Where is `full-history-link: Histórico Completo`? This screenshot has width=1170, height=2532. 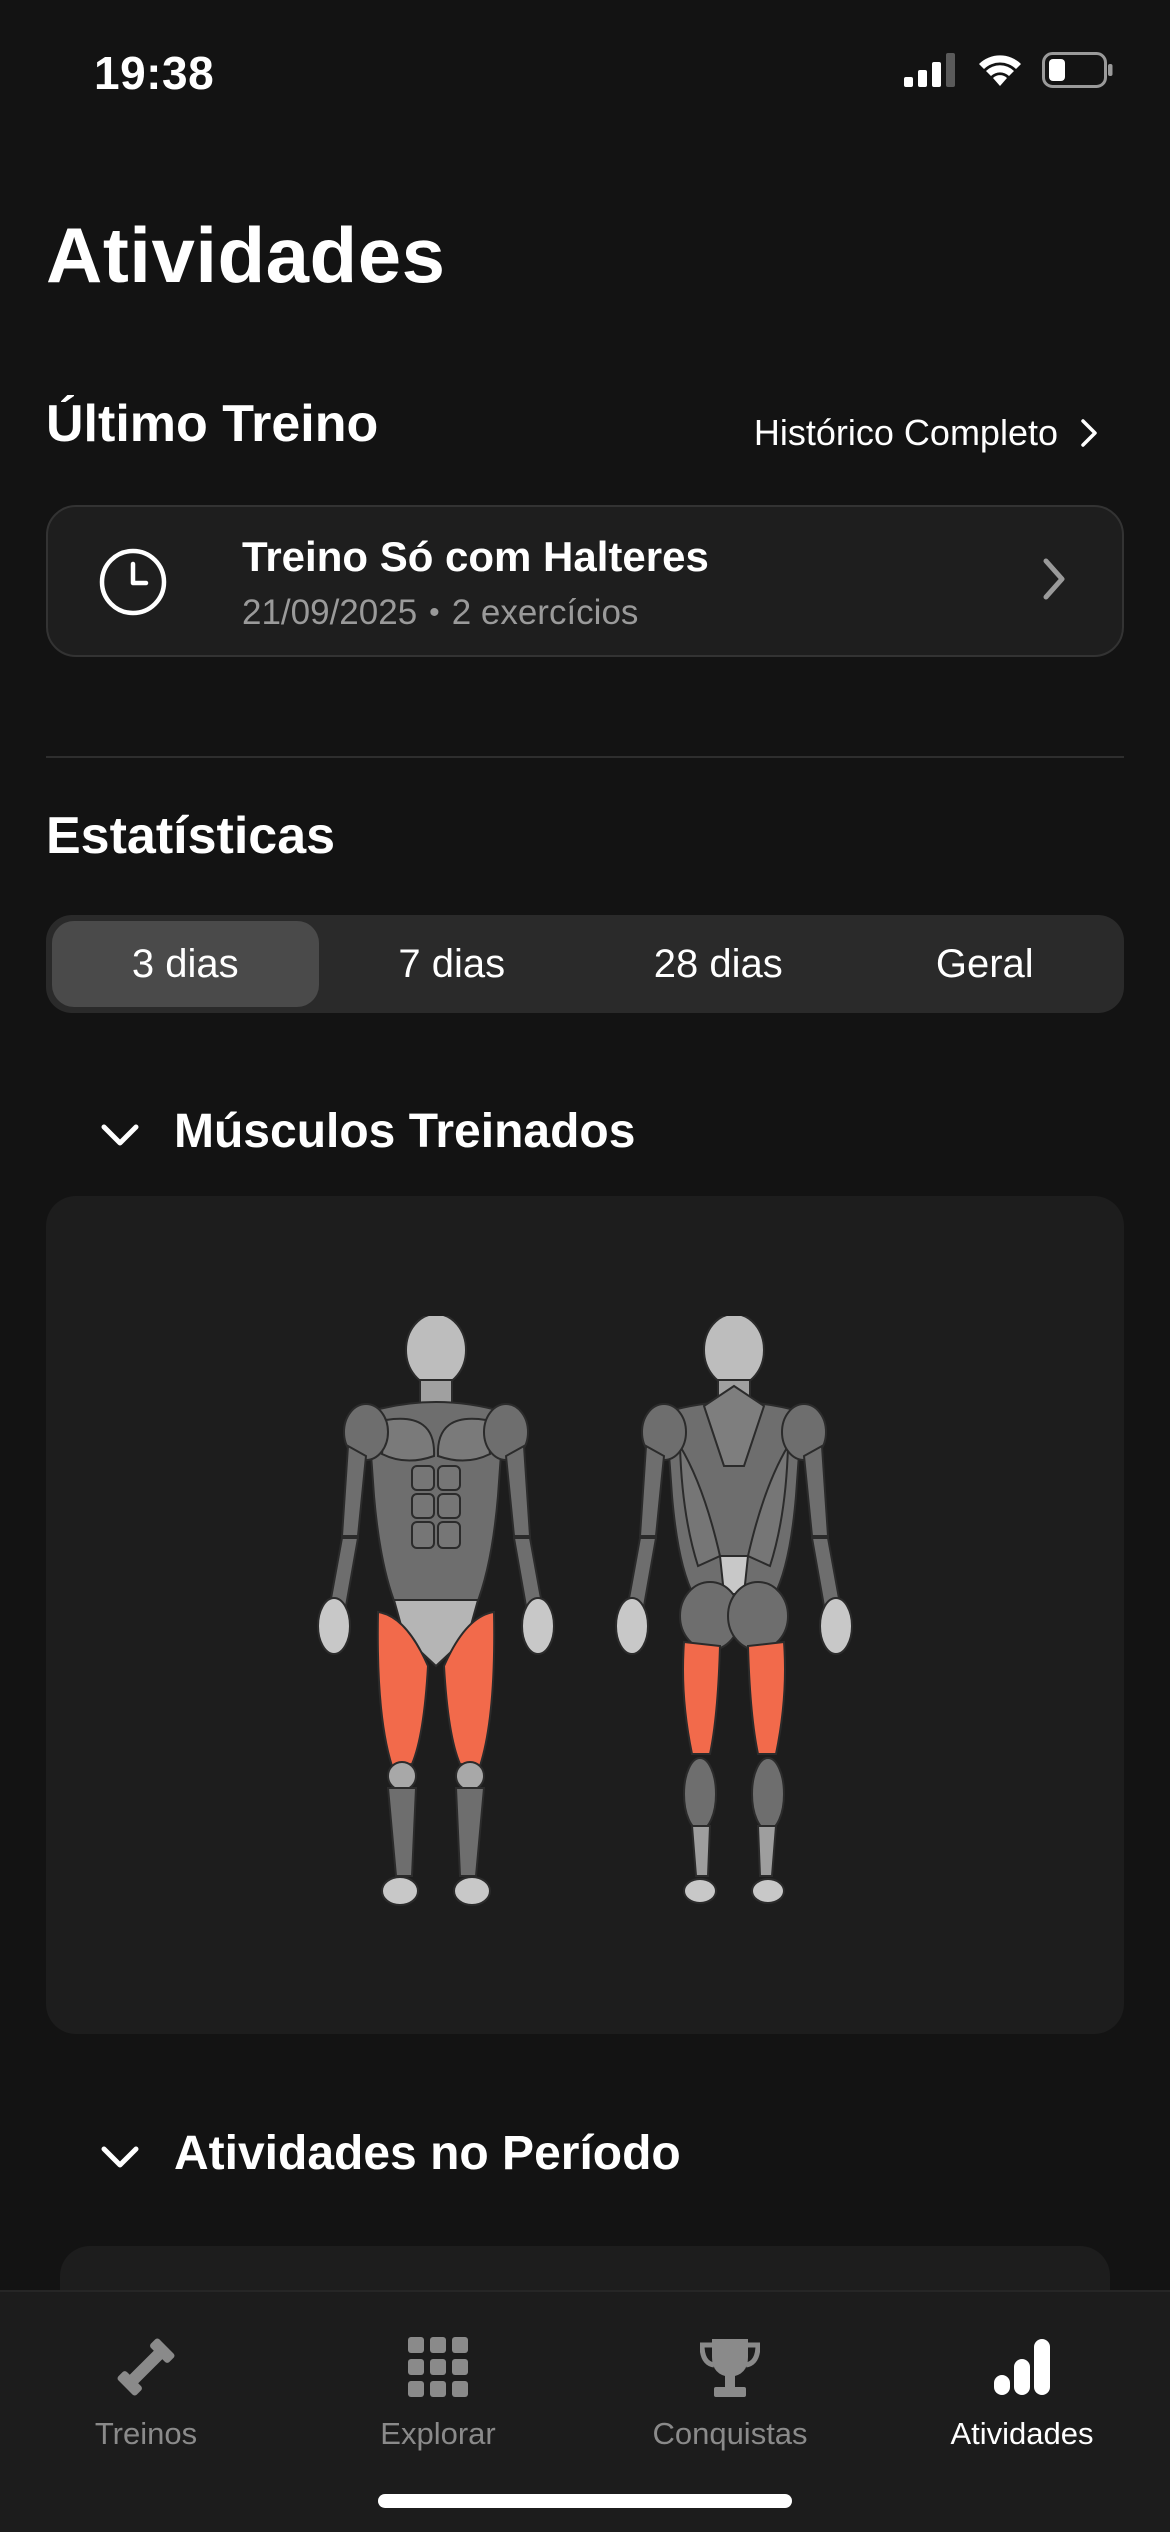
full-history-link: Histórico Completo is located at coordinates (926, 433).